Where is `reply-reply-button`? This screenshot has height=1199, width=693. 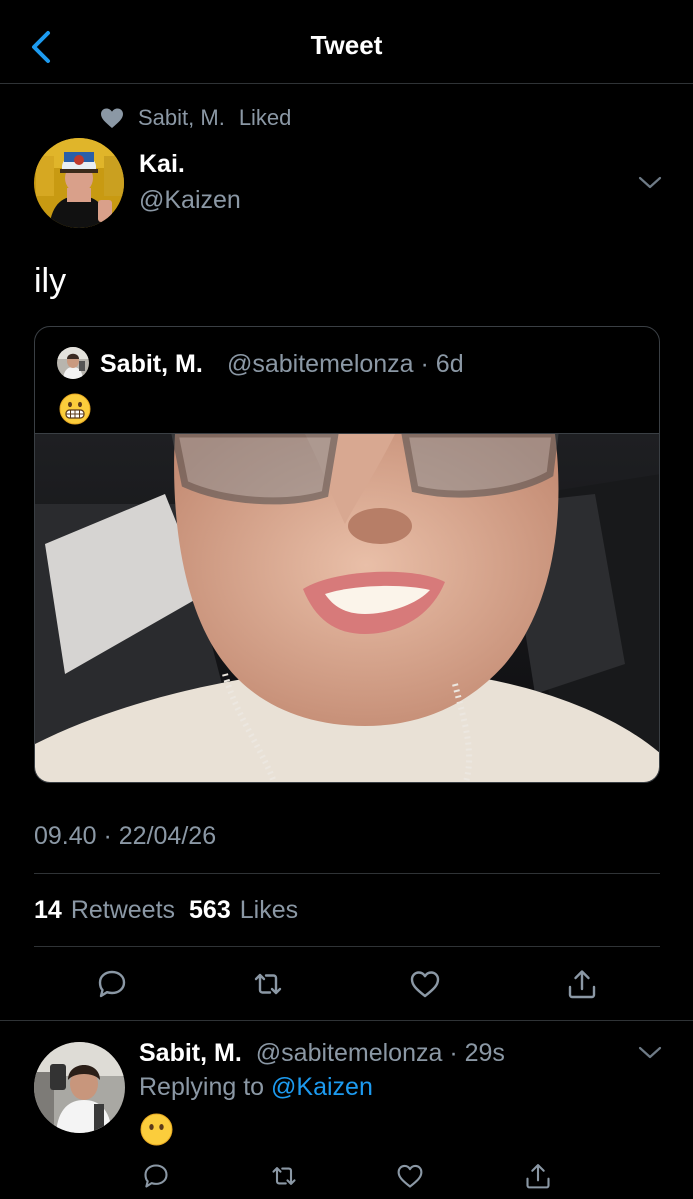
reply-reply-button is located at coordinates (156, 1176).